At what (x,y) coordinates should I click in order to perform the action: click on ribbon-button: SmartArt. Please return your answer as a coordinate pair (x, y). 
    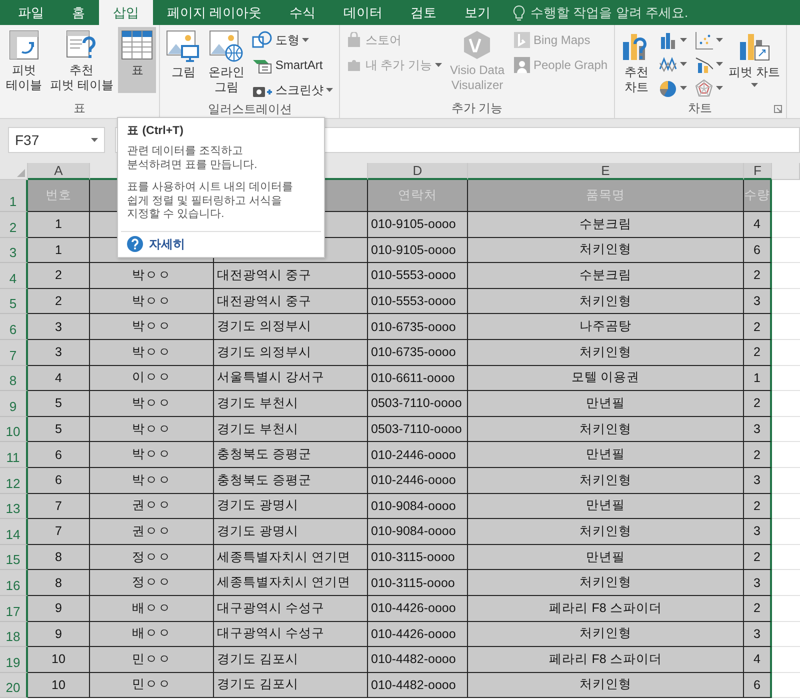
    Looking at the image, I should click on (292, 65).